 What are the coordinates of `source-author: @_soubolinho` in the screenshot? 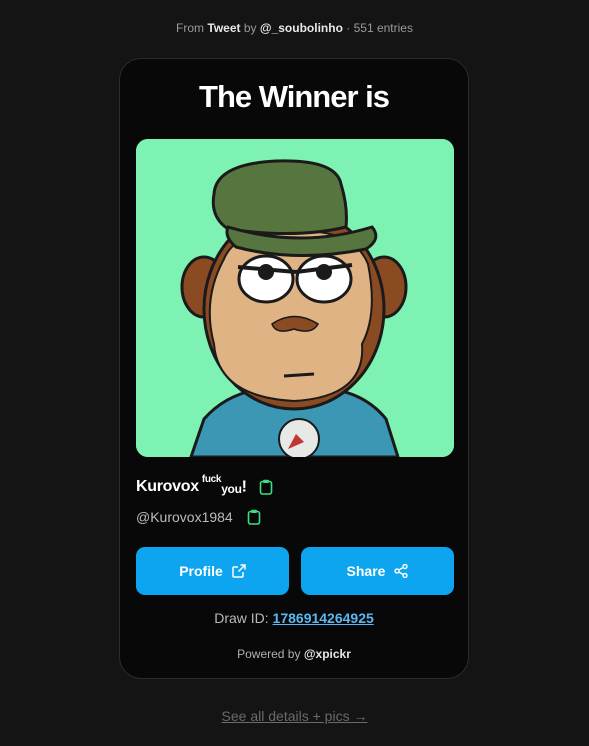 It's located at (301, 28).